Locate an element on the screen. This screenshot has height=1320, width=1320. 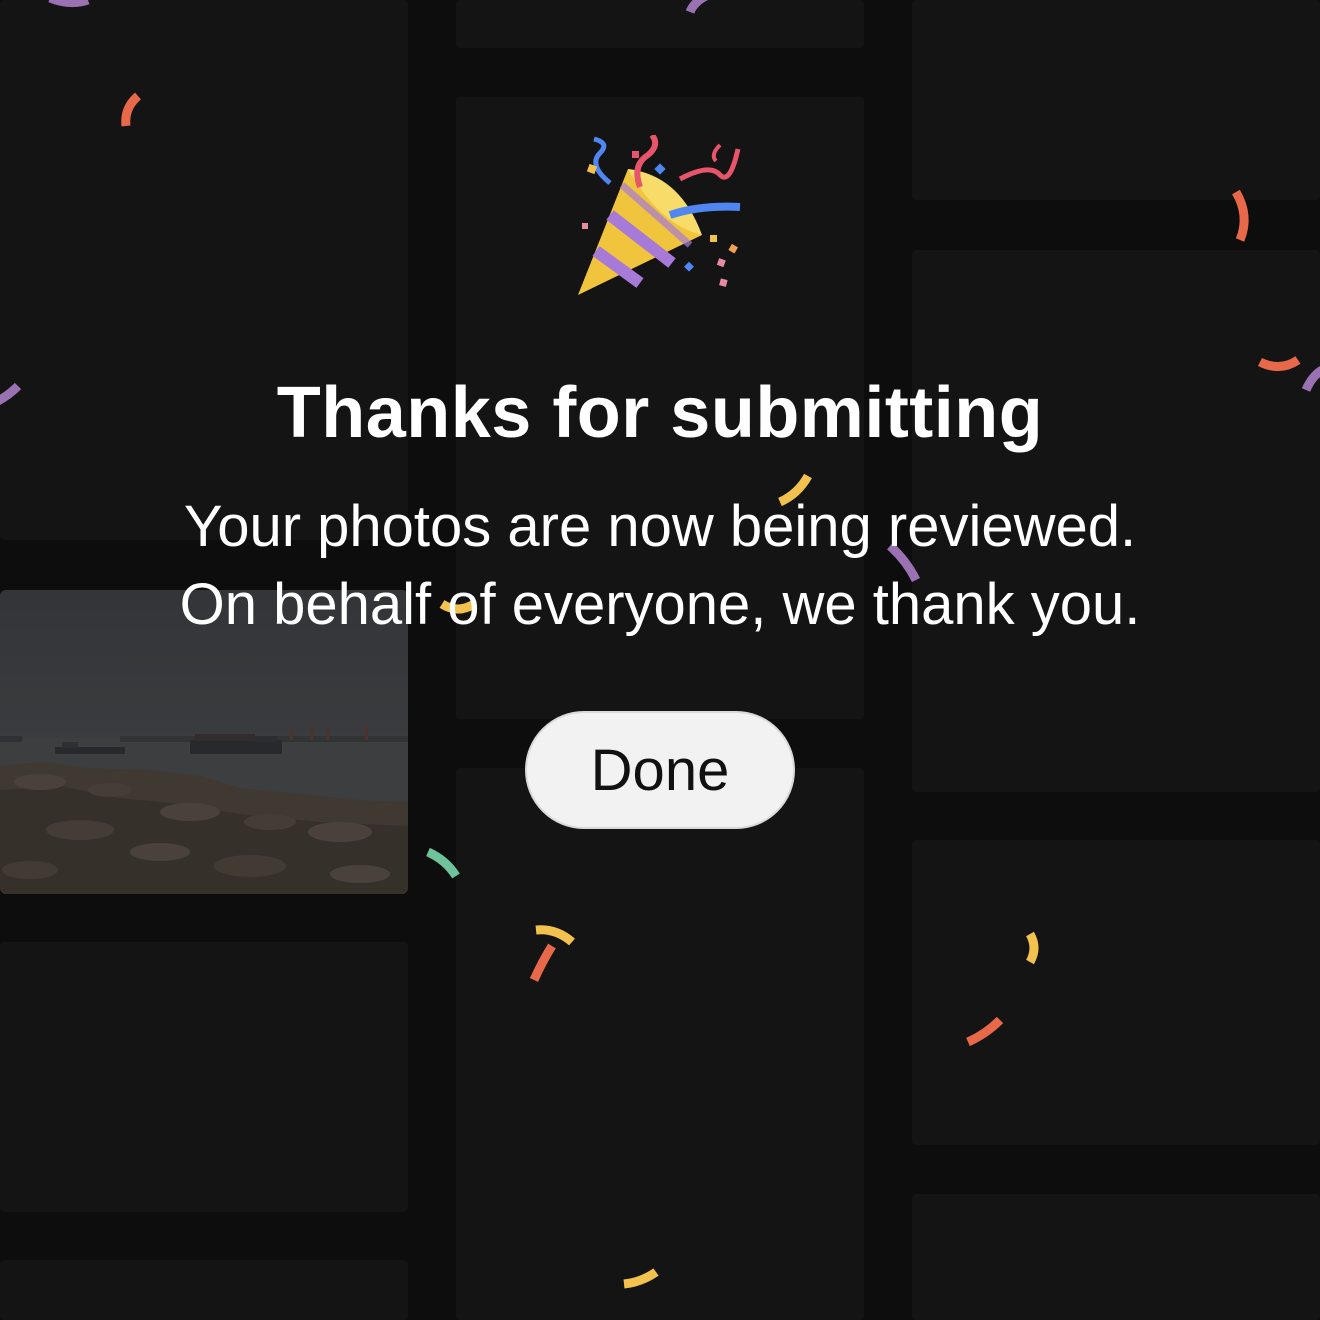
dialog-title: Thanks for submitting is located at coordinates (660, 413).